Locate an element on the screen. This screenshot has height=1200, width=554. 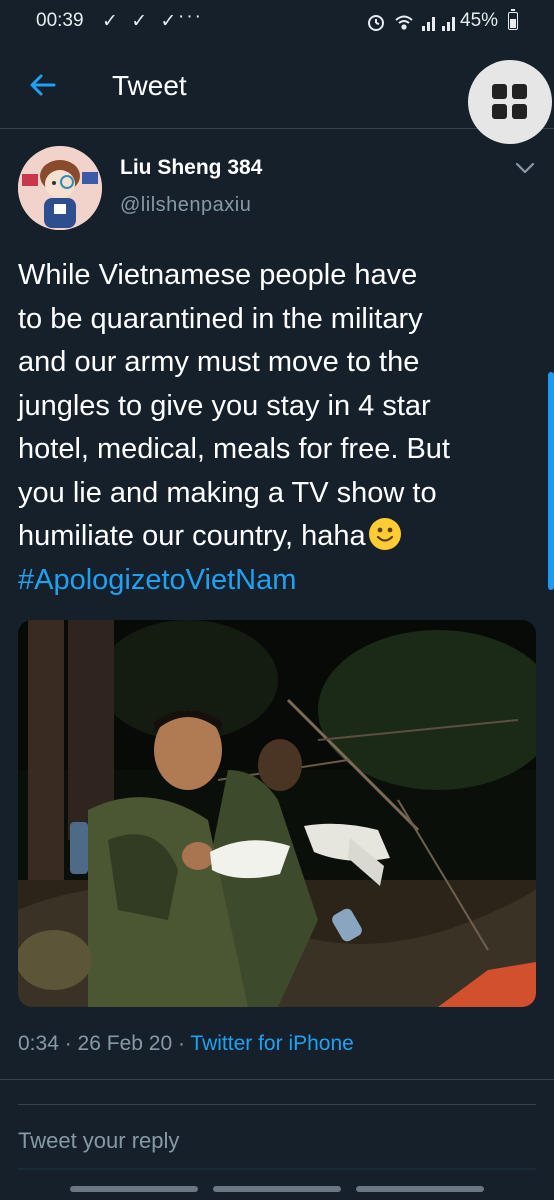
battery-icon is located at coordinates (513, 19).